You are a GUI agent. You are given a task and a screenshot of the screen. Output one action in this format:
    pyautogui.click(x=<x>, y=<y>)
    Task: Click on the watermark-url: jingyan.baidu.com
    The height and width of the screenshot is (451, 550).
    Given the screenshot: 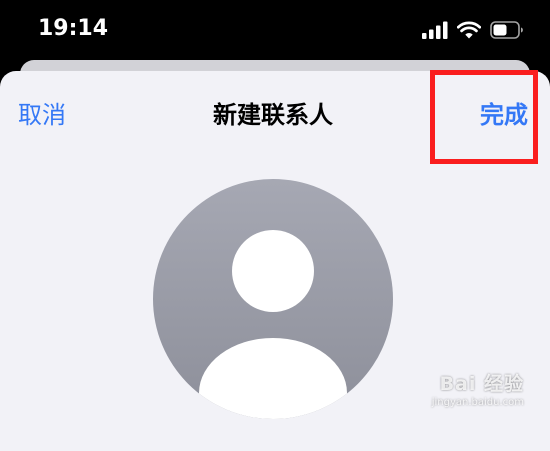 What is the action you would take?
    pyautogui.click(x=477, y=402)
    